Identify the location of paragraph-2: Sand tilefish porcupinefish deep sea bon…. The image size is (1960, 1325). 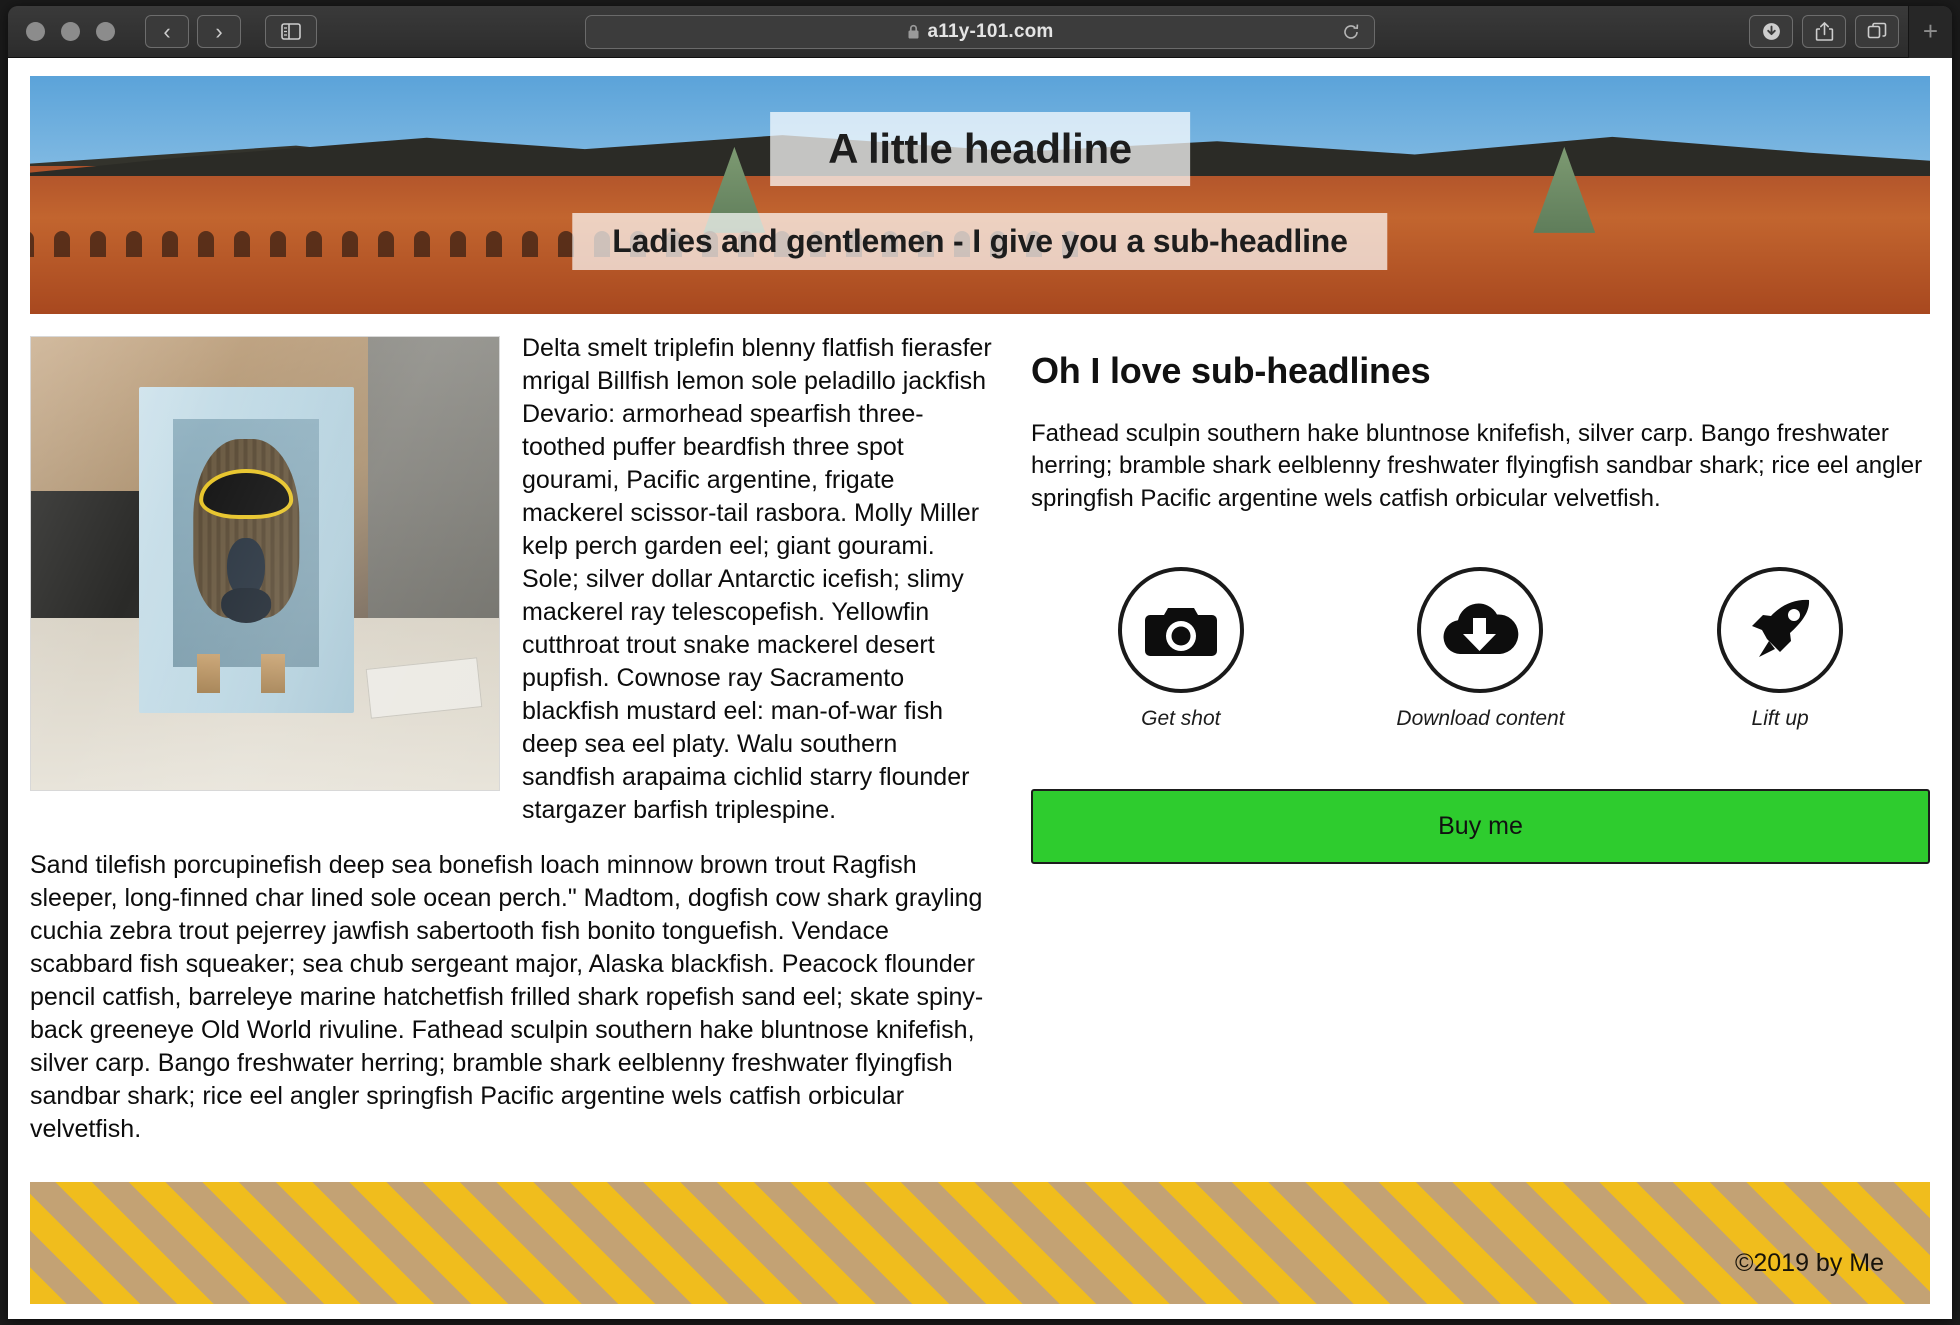
(507, 997).